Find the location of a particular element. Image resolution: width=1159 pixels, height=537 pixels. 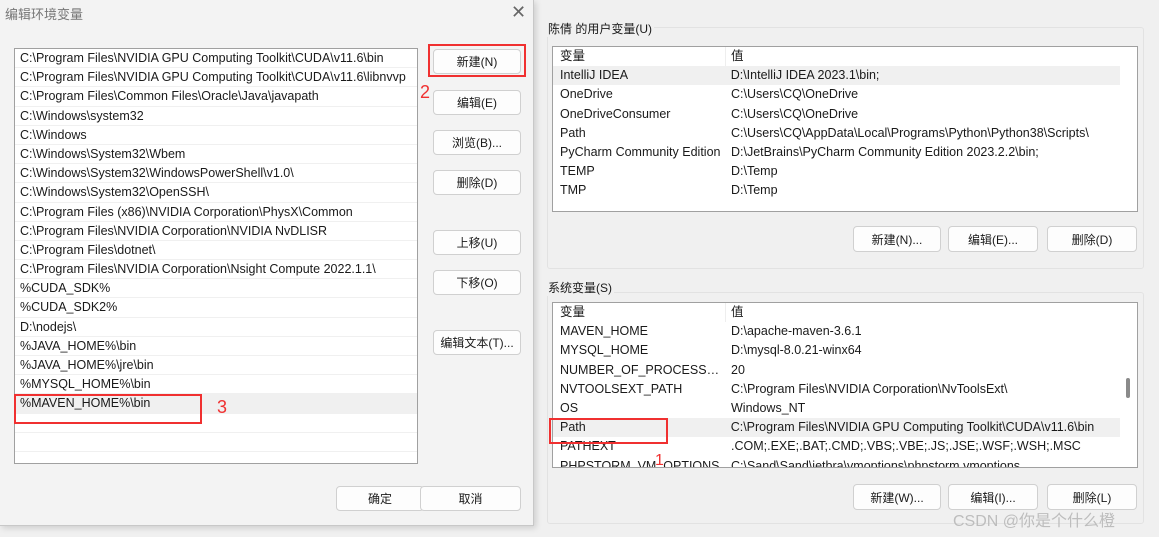

user-delete-button: 删除(D) is located at coordinates (1092, 239).